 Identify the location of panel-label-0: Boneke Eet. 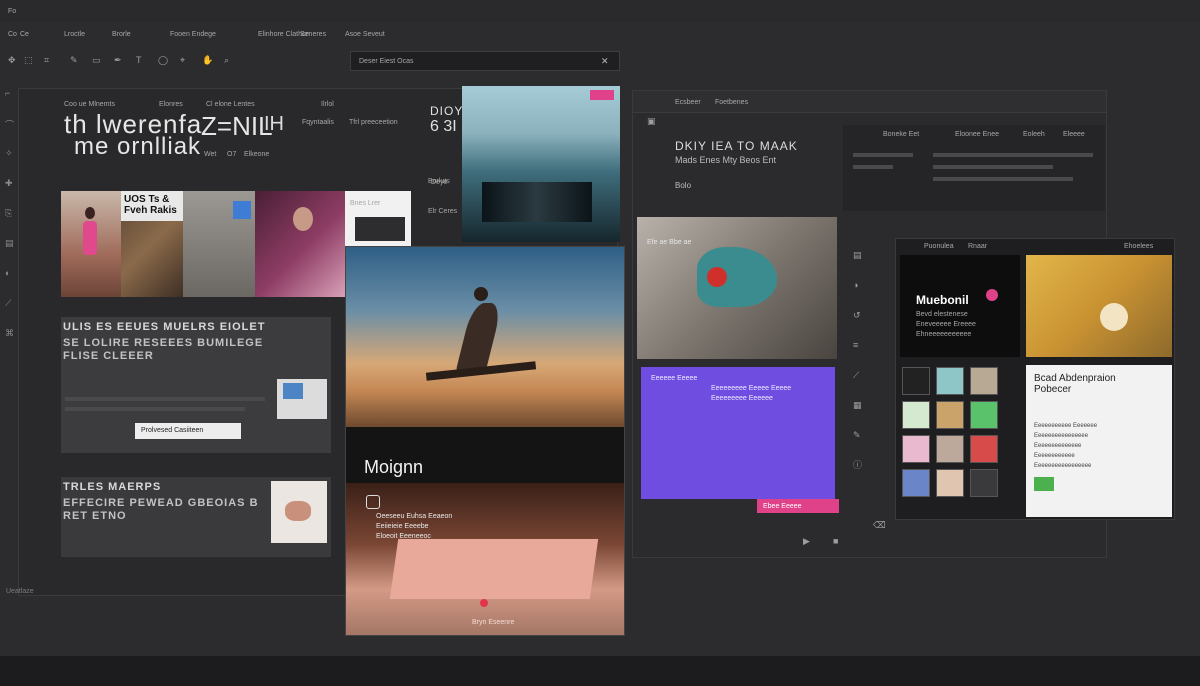
(901, 134).